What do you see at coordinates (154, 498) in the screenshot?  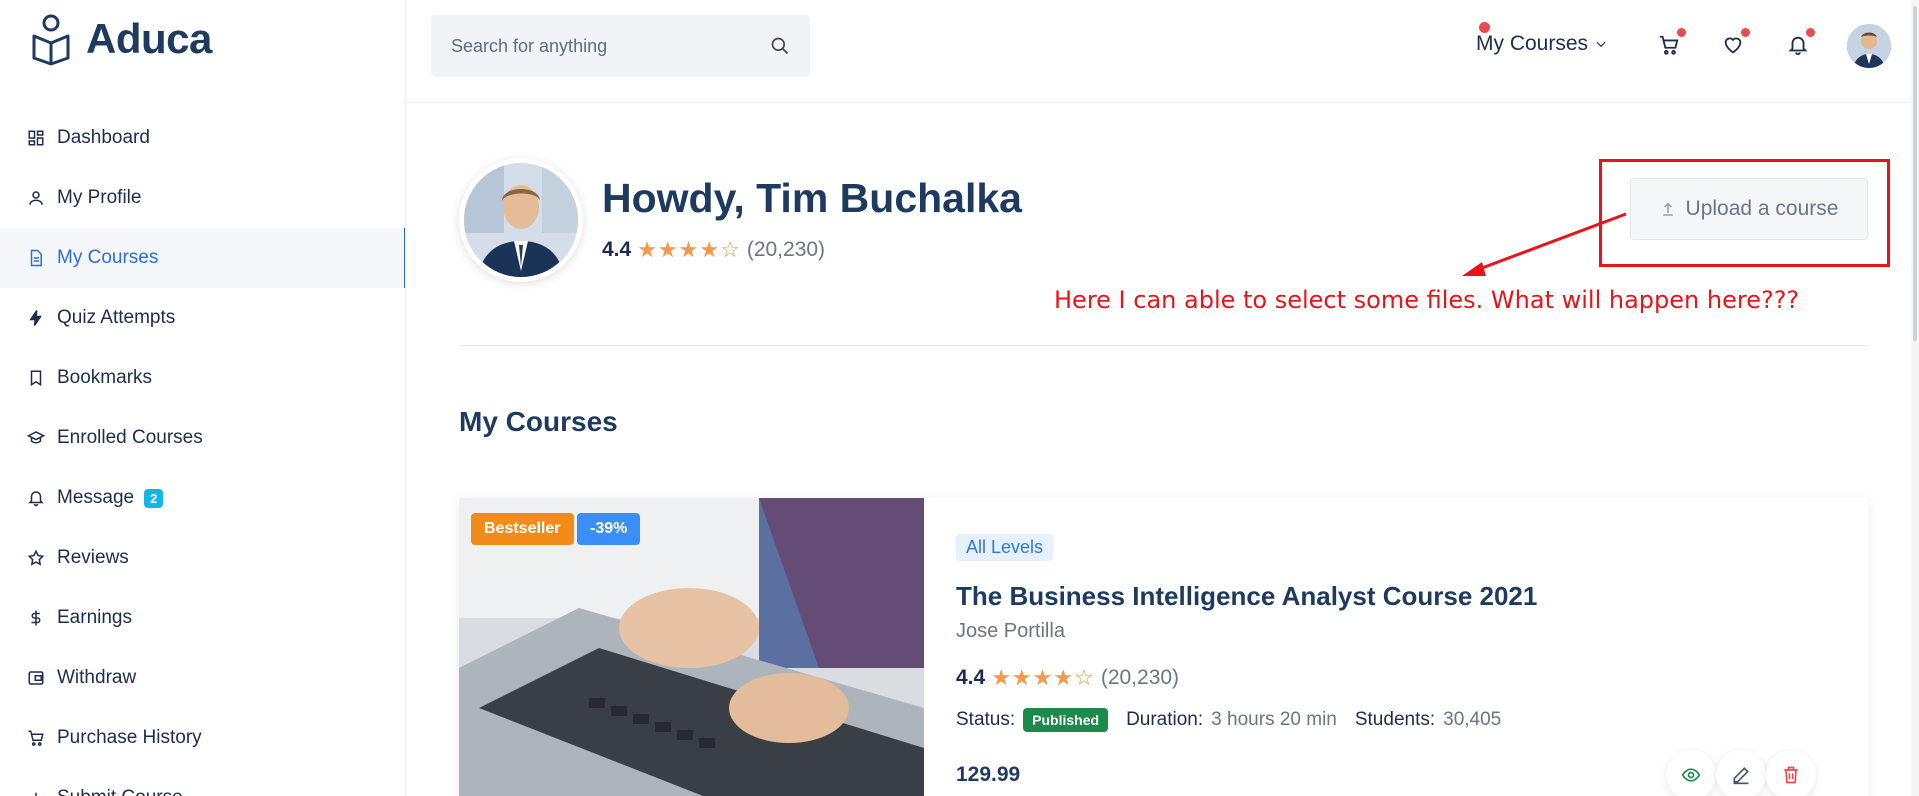 I see `message-count-badge: 2` at bounding box center [154, 498].